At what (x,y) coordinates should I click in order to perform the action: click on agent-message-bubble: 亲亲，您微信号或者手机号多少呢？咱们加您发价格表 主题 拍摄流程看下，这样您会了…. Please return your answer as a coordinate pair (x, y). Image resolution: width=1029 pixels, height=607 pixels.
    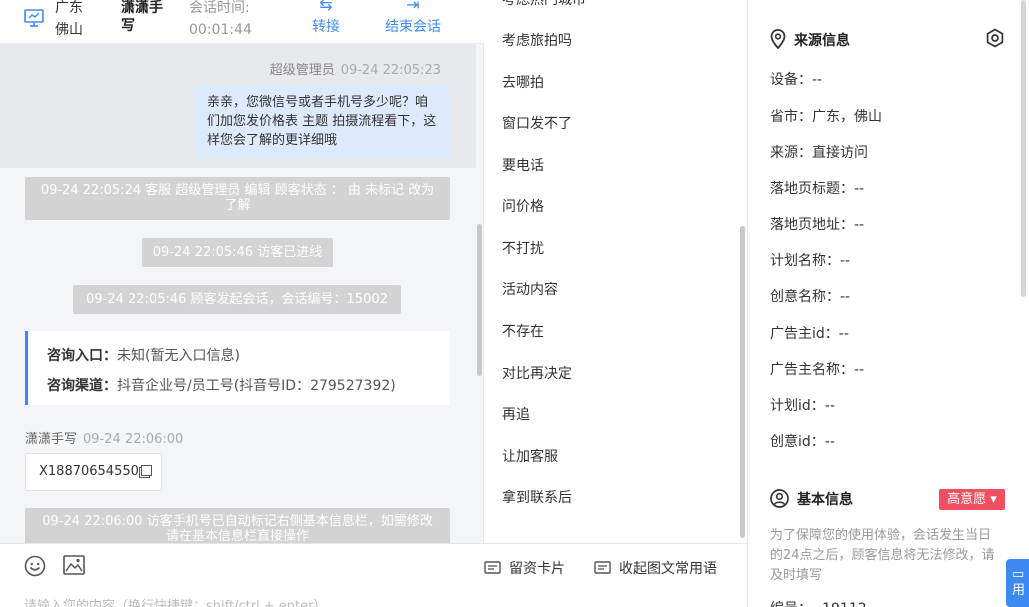
    Looking at the image, I should click on (322, 121).